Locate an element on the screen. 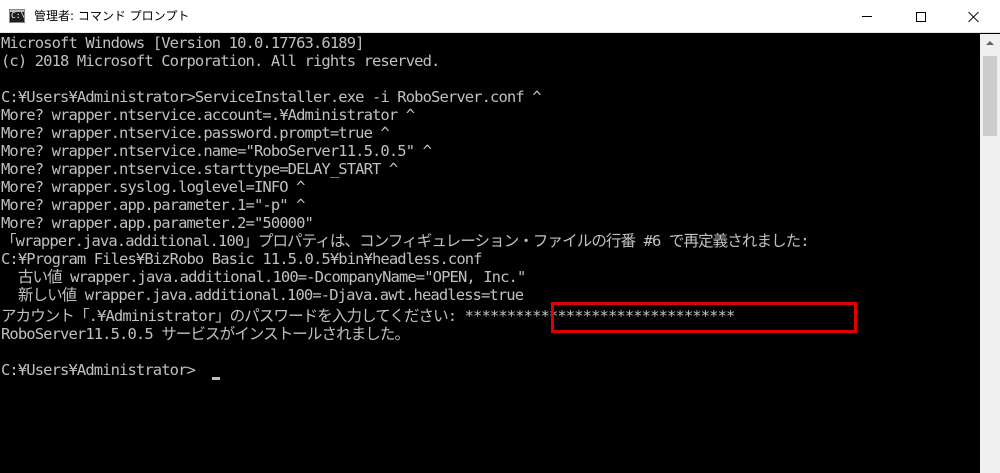 This screenshot has height=473, width=1000. minimize-icon is located at coordinates (867, 16).